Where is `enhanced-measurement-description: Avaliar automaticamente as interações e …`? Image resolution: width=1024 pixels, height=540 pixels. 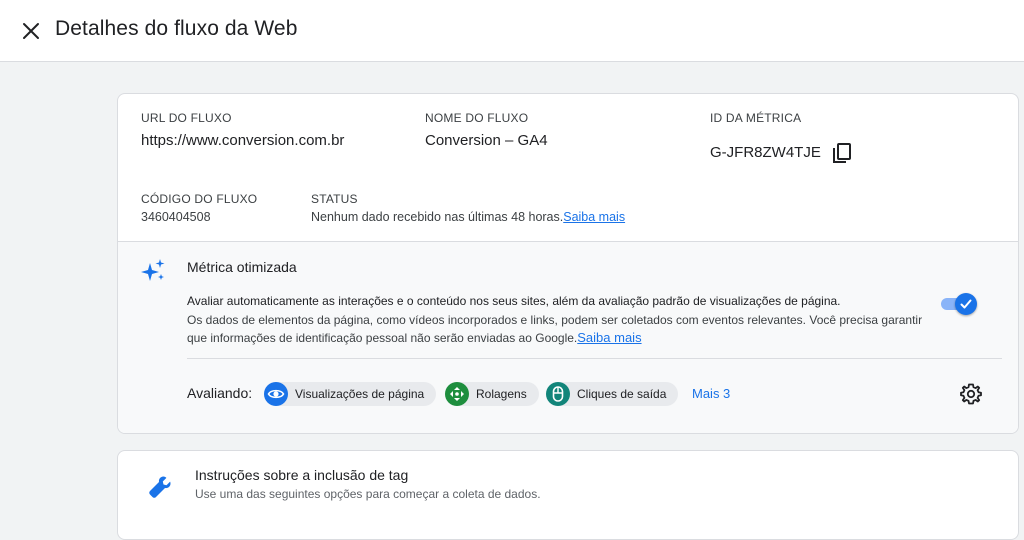 enhanced-measurement-description: Avaliar automaticamente as interações e … is located at coordinates (559, 320).